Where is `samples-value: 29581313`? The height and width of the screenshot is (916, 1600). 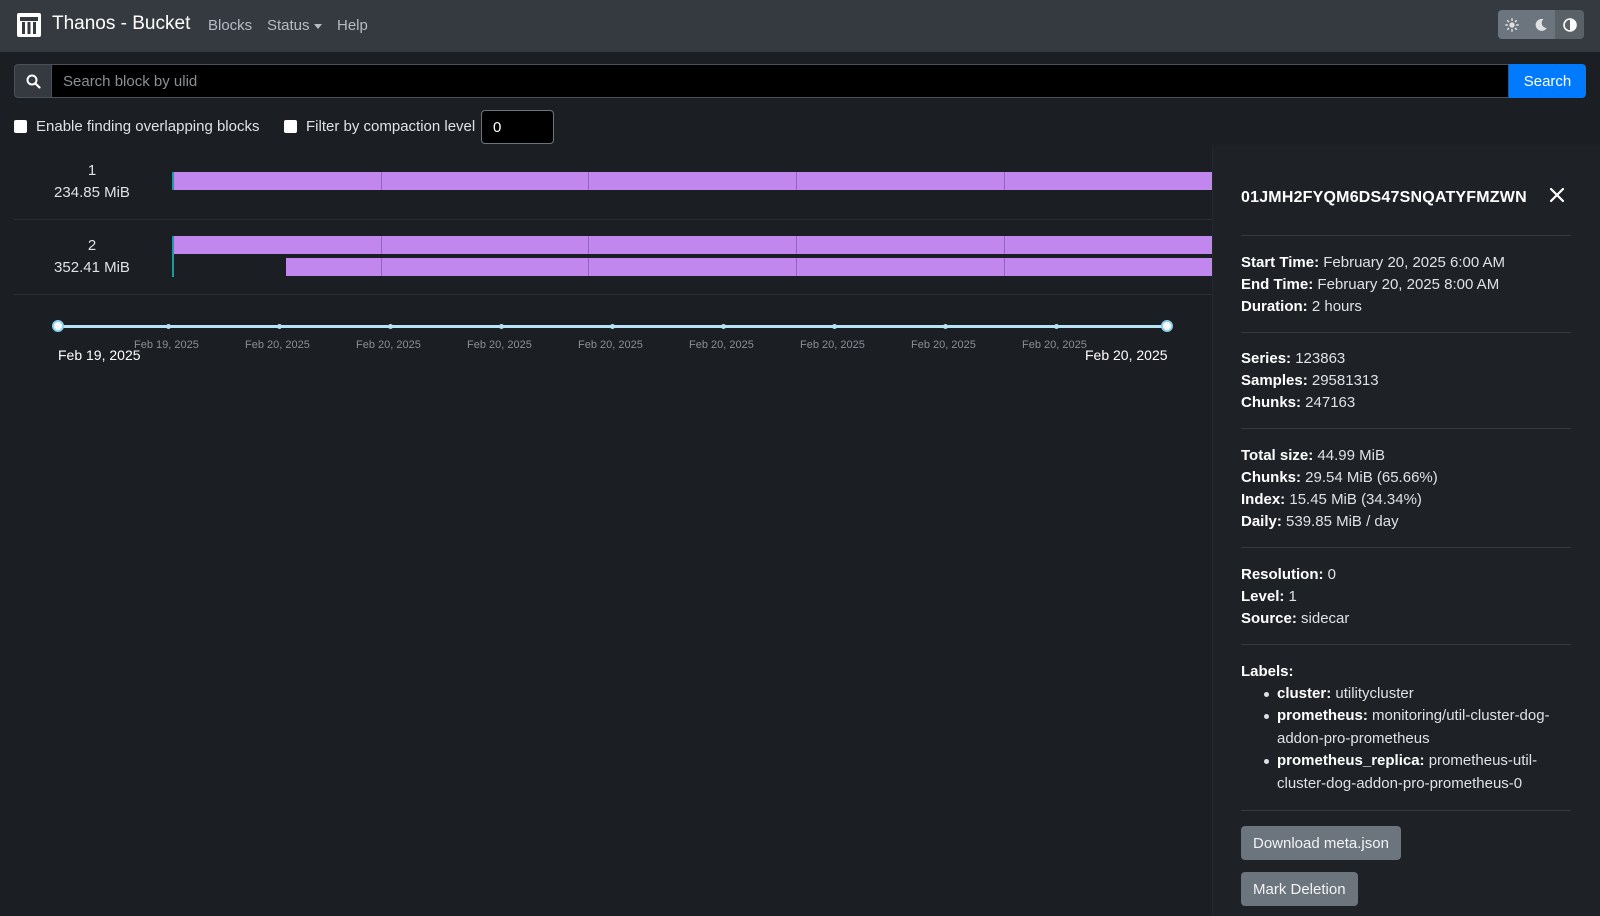 samples-value: 29581313 is located at coordinates (1345, 380).